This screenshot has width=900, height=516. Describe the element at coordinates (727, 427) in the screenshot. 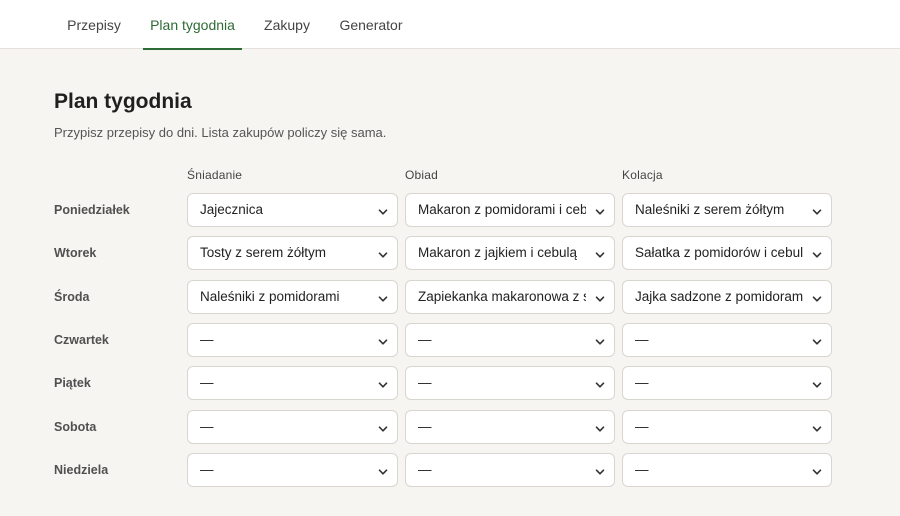

I see `meal-select-sobota-kolacja: —` at that location.